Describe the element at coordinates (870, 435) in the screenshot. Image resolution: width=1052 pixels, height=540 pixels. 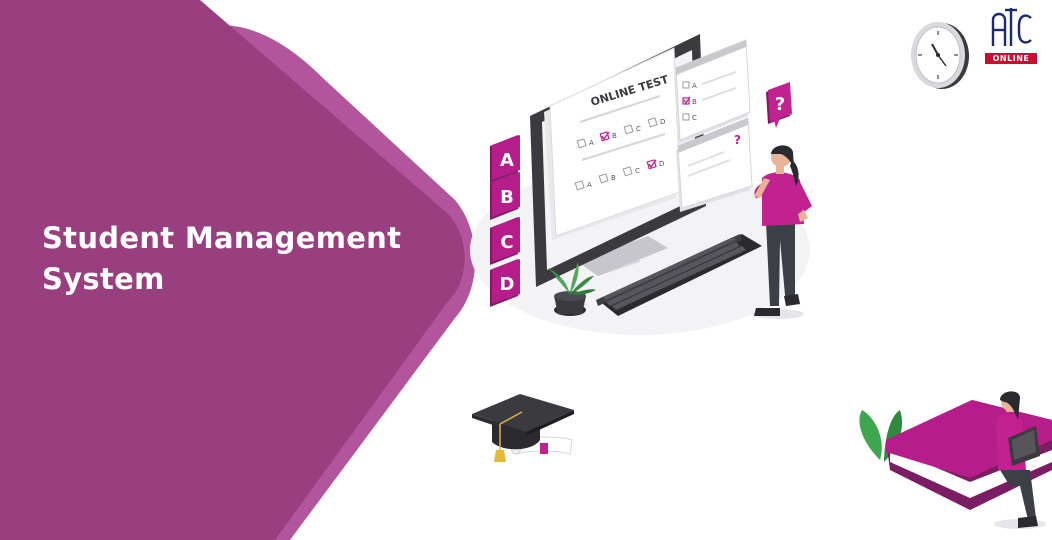
I see `leaf-decoration` at that location.